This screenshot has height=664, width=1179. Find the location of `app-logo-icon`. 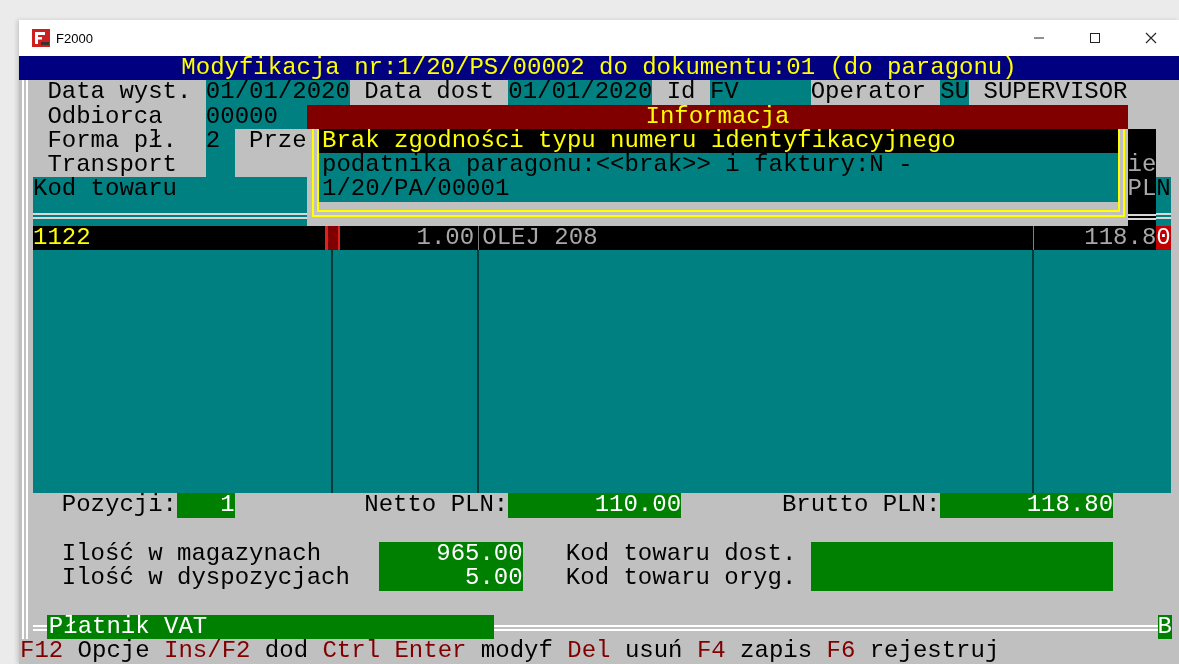

app-logo-icon is located at coordinates (41, 38).